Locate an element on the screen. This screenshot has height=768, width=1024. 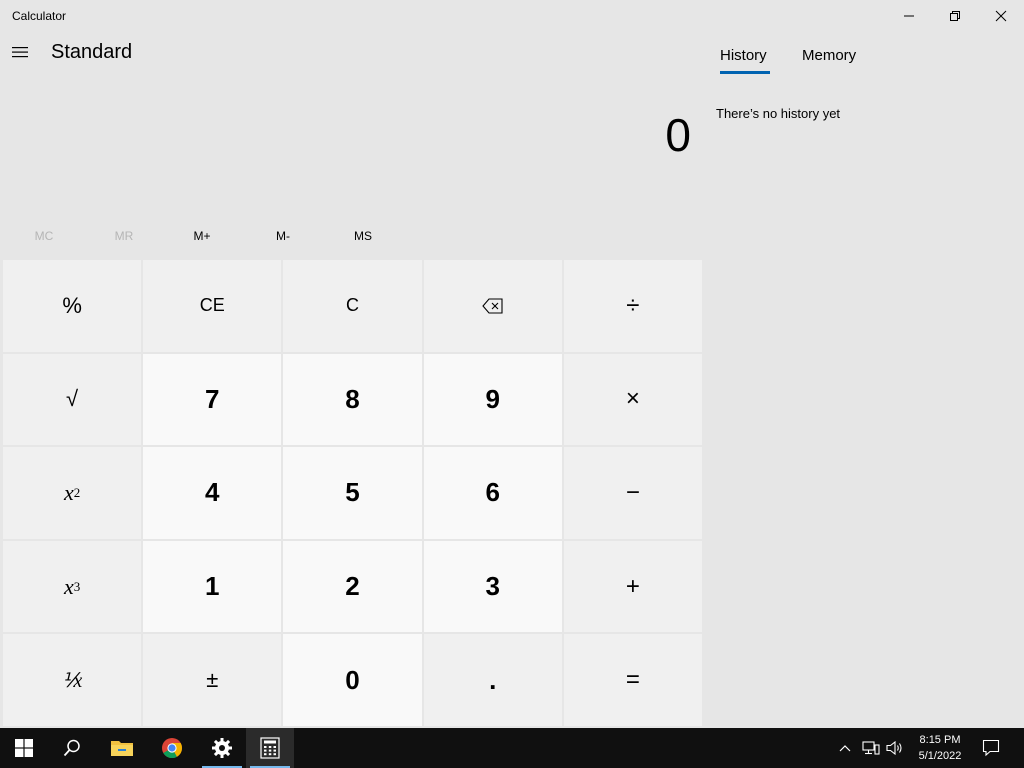
digit-6-button: 6 is located at coordinates (492, 493).